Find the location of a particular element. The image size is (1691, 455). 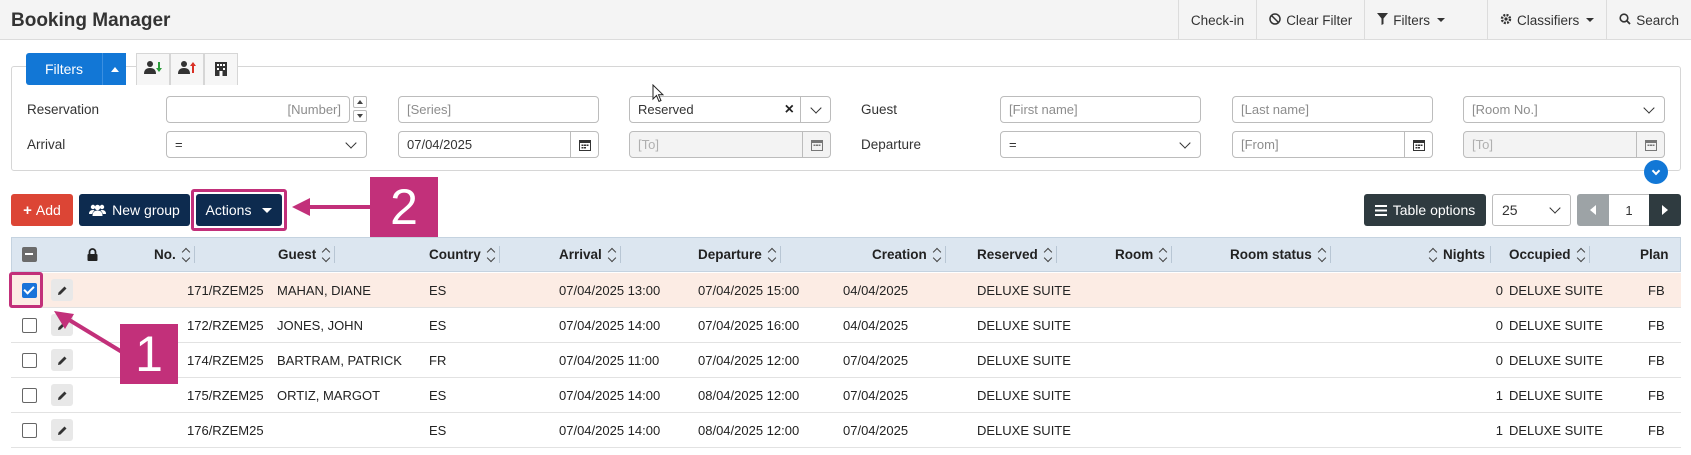

annotation-arrows is located at coordinates (212, 276).